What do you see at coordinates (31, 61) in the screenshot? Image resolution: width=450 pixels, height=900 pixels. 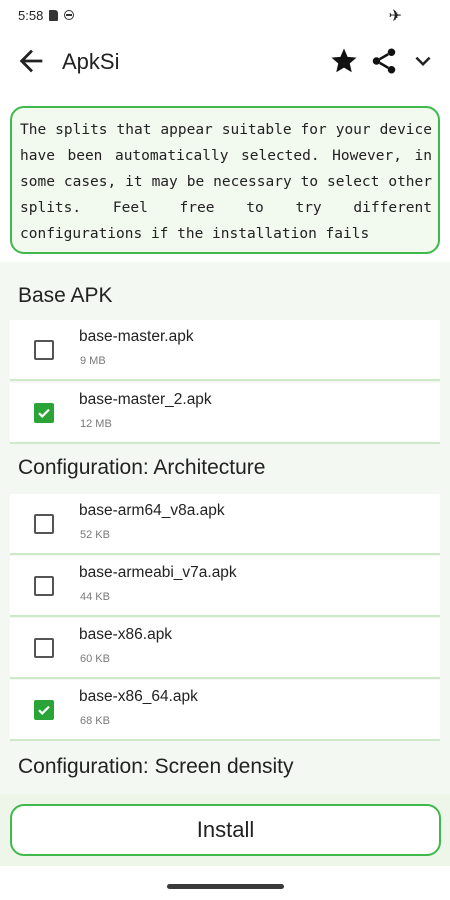 I see `back-arrow-icon` at bounding box center [31, 61].